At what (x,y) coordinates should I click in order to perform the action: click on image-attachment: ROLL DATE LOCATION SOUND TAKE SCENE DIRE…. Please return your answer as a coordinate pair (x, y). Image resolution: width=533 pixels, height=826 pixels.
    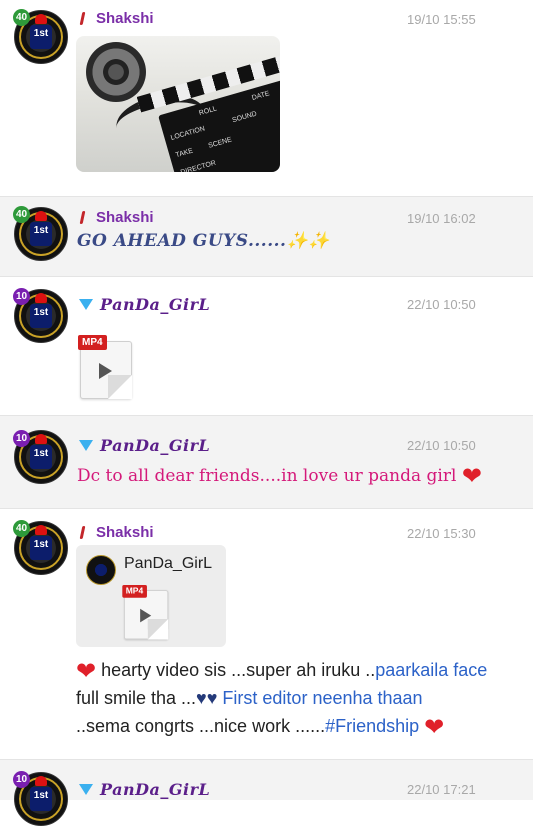
    Looking at the image, I should click on (178, 104).